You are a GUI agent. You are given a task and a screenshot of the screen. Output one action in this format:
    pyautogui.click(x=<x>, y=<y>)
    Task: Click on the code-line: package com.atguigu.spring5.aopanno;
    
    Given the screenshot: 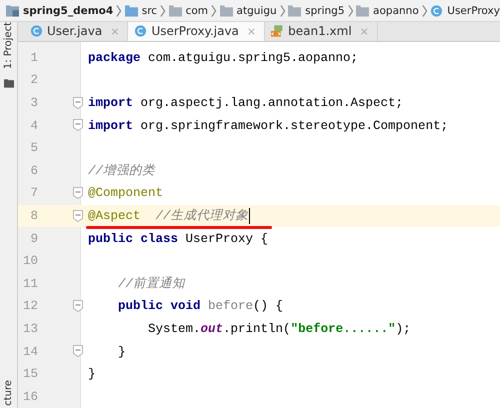 What is the action you would take?
    pyautogui.click(x=223, y=57)
    